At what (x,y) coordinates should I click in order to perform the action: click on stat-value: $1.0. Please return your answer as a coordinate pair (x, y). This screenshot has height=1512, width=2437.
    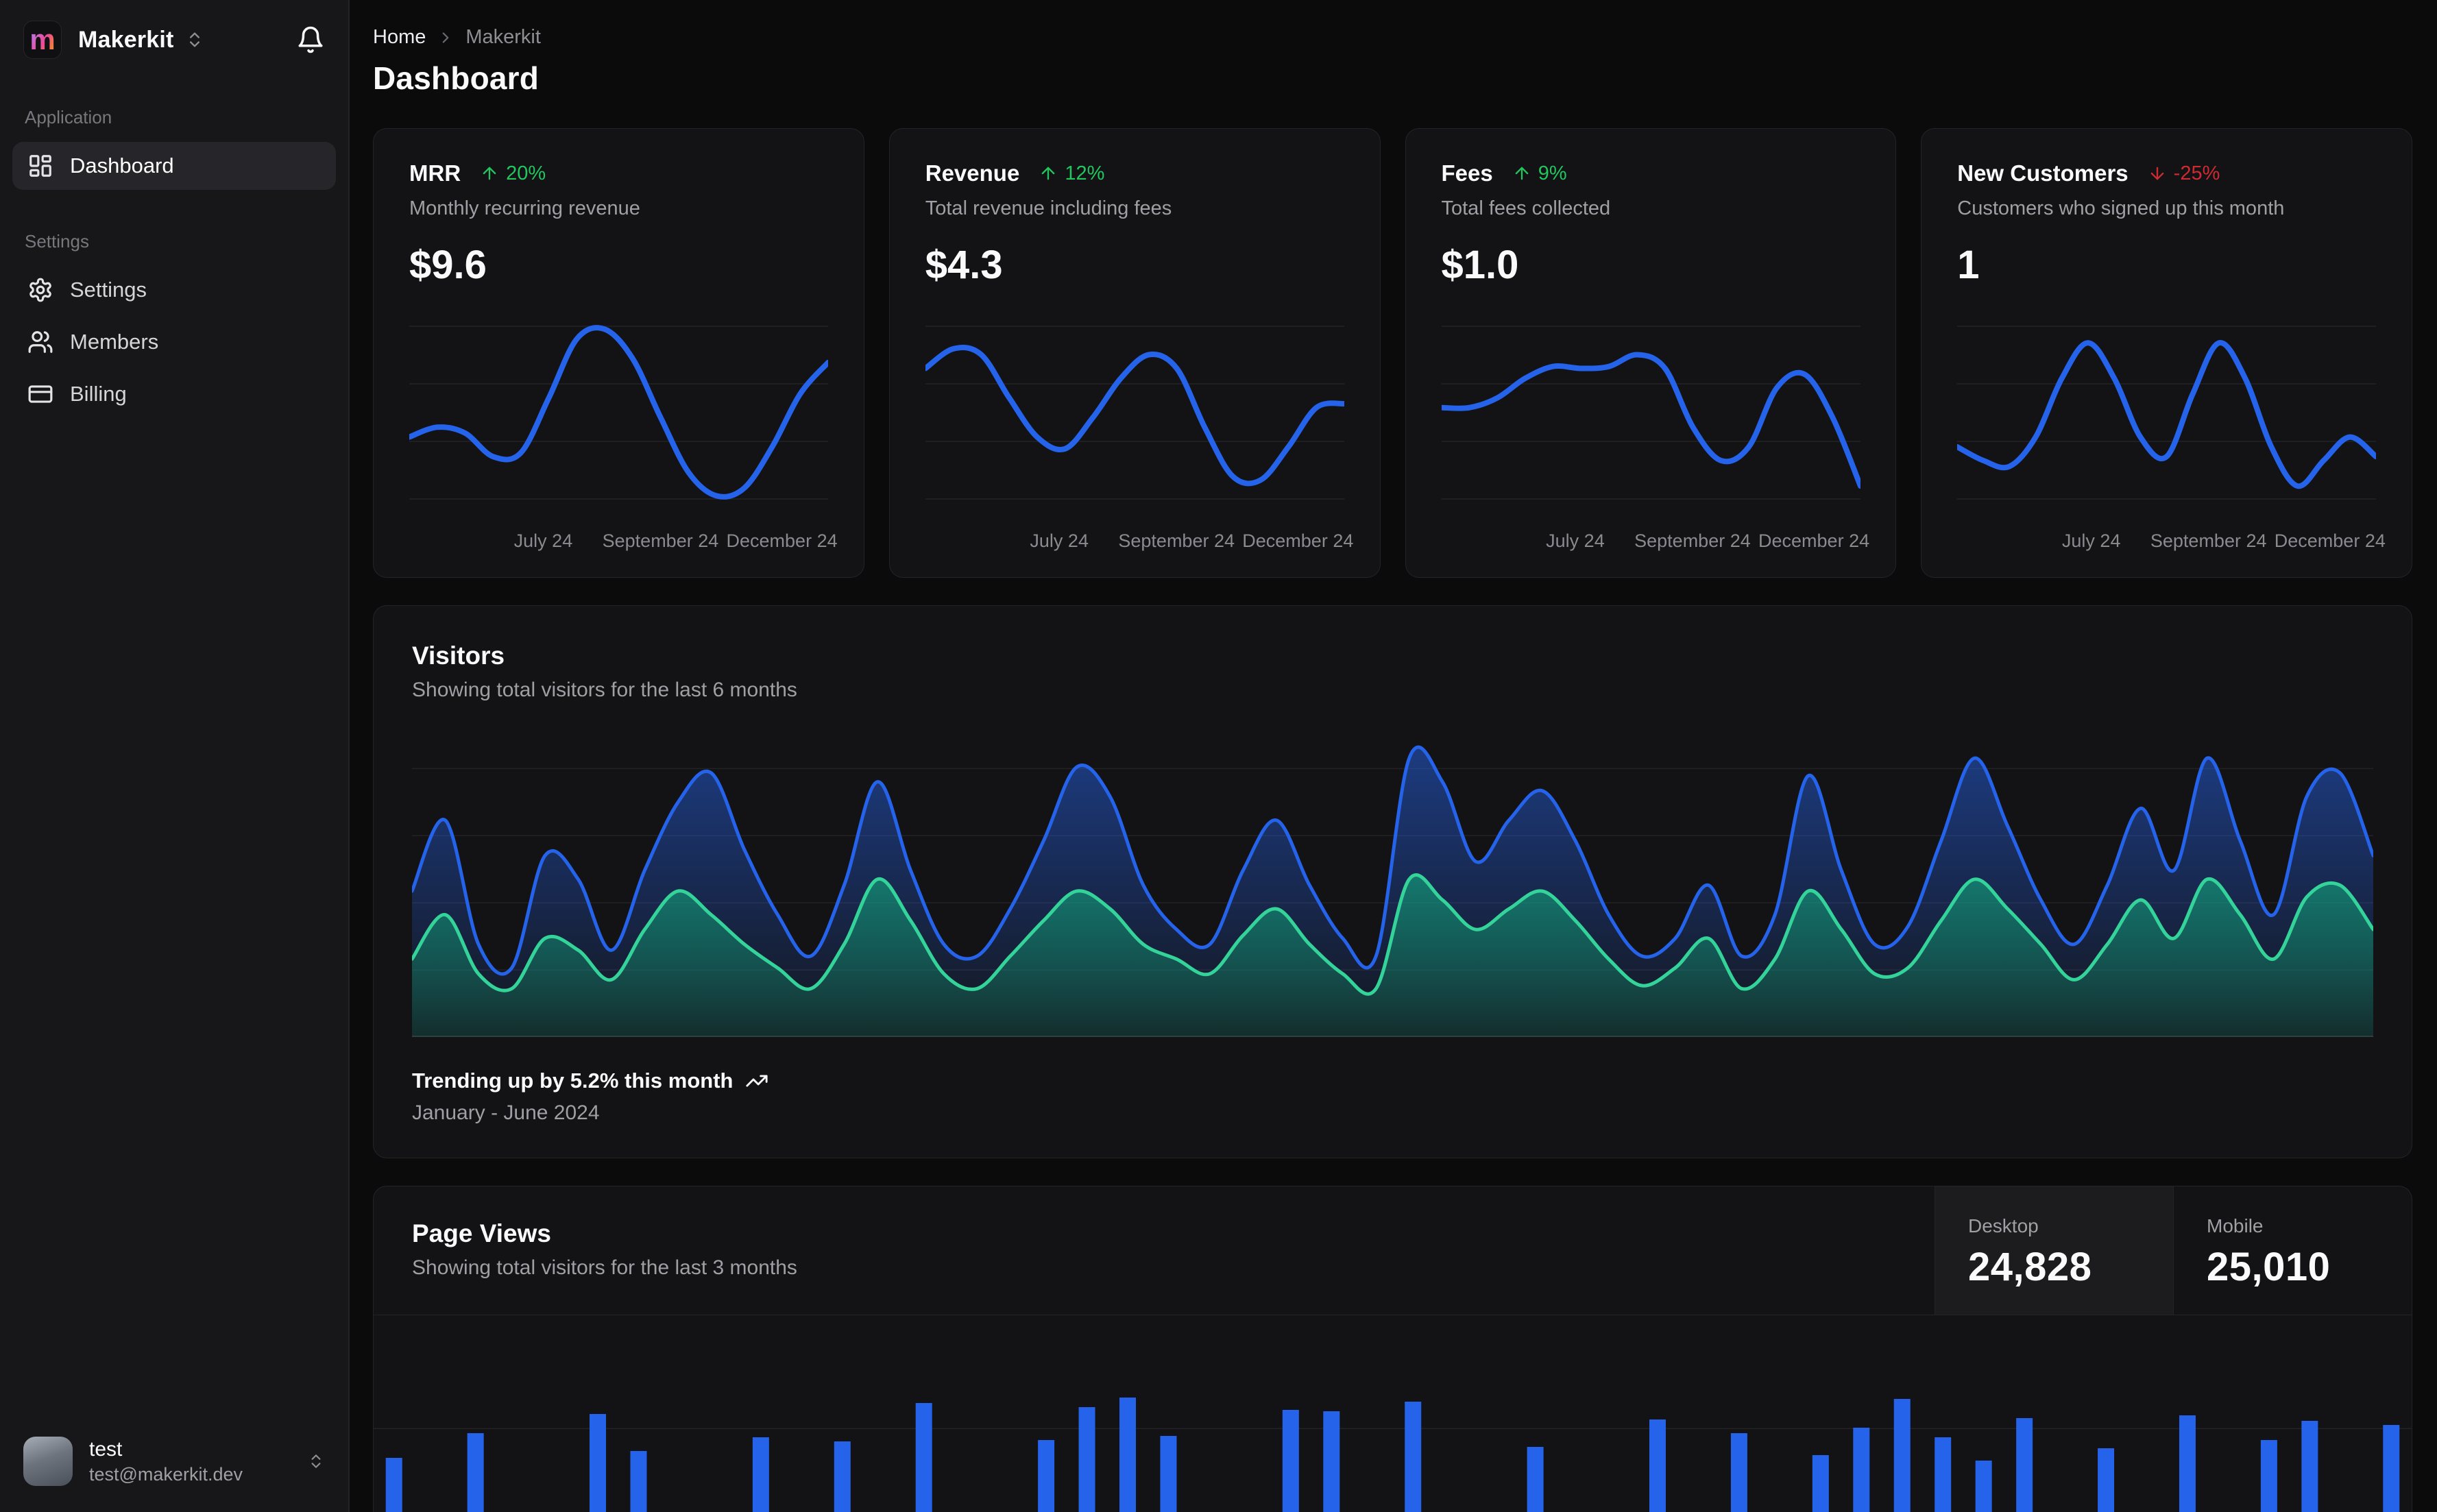
    Looking at the image, I should click on (1480, 265).